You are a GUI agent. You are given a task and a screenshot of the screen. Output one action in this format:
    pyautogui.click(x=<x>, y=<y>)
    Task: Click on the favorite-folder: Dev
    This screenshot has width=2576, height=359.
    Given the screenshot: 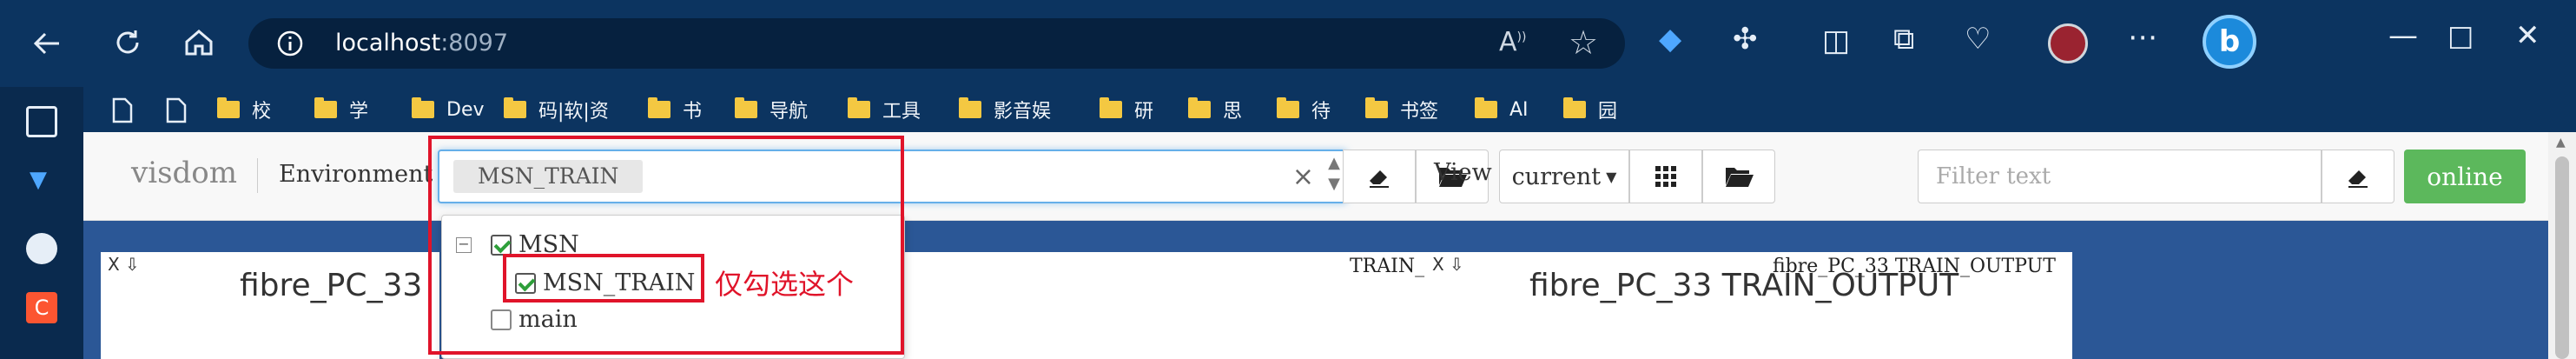 What is the action you would take?
    pyautogui.click(x=449, y=109)
    